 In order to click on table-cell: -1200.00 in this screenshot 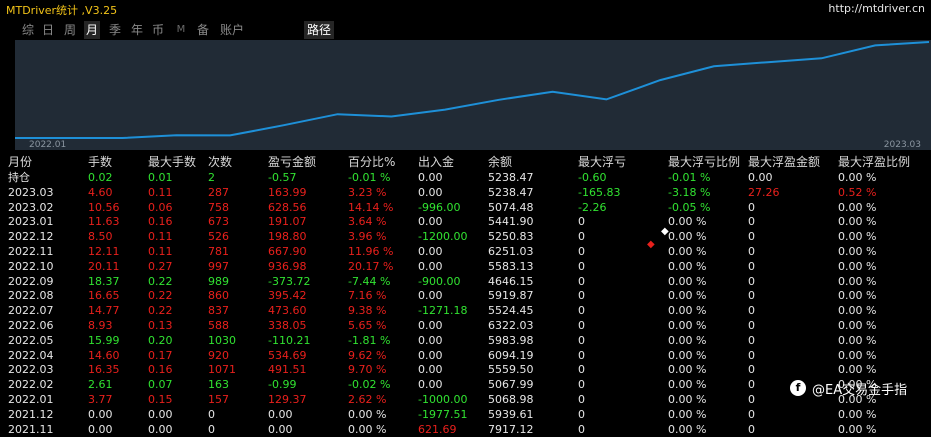, I will do `click(443, 237)`.